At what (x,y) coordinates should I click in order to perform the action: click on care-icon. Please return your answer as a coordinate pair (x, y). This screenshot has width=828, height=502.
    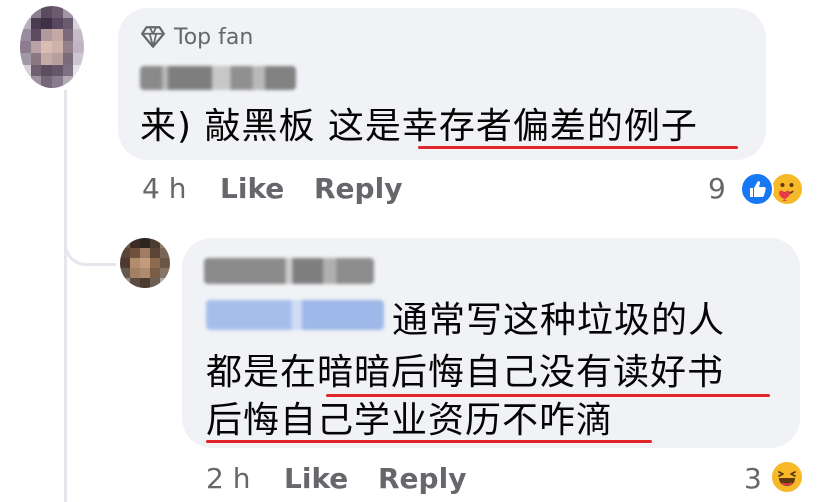
    Looking at the image, I should click on (787, 189).